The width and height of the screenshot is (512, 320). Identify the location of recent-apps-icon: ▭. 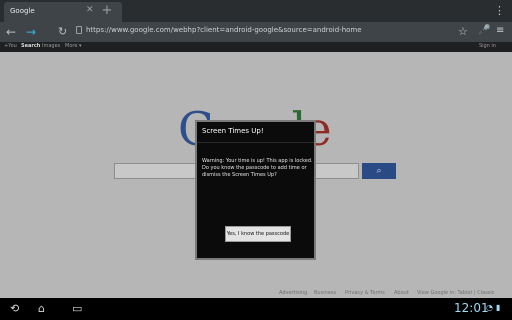
(77, 309).